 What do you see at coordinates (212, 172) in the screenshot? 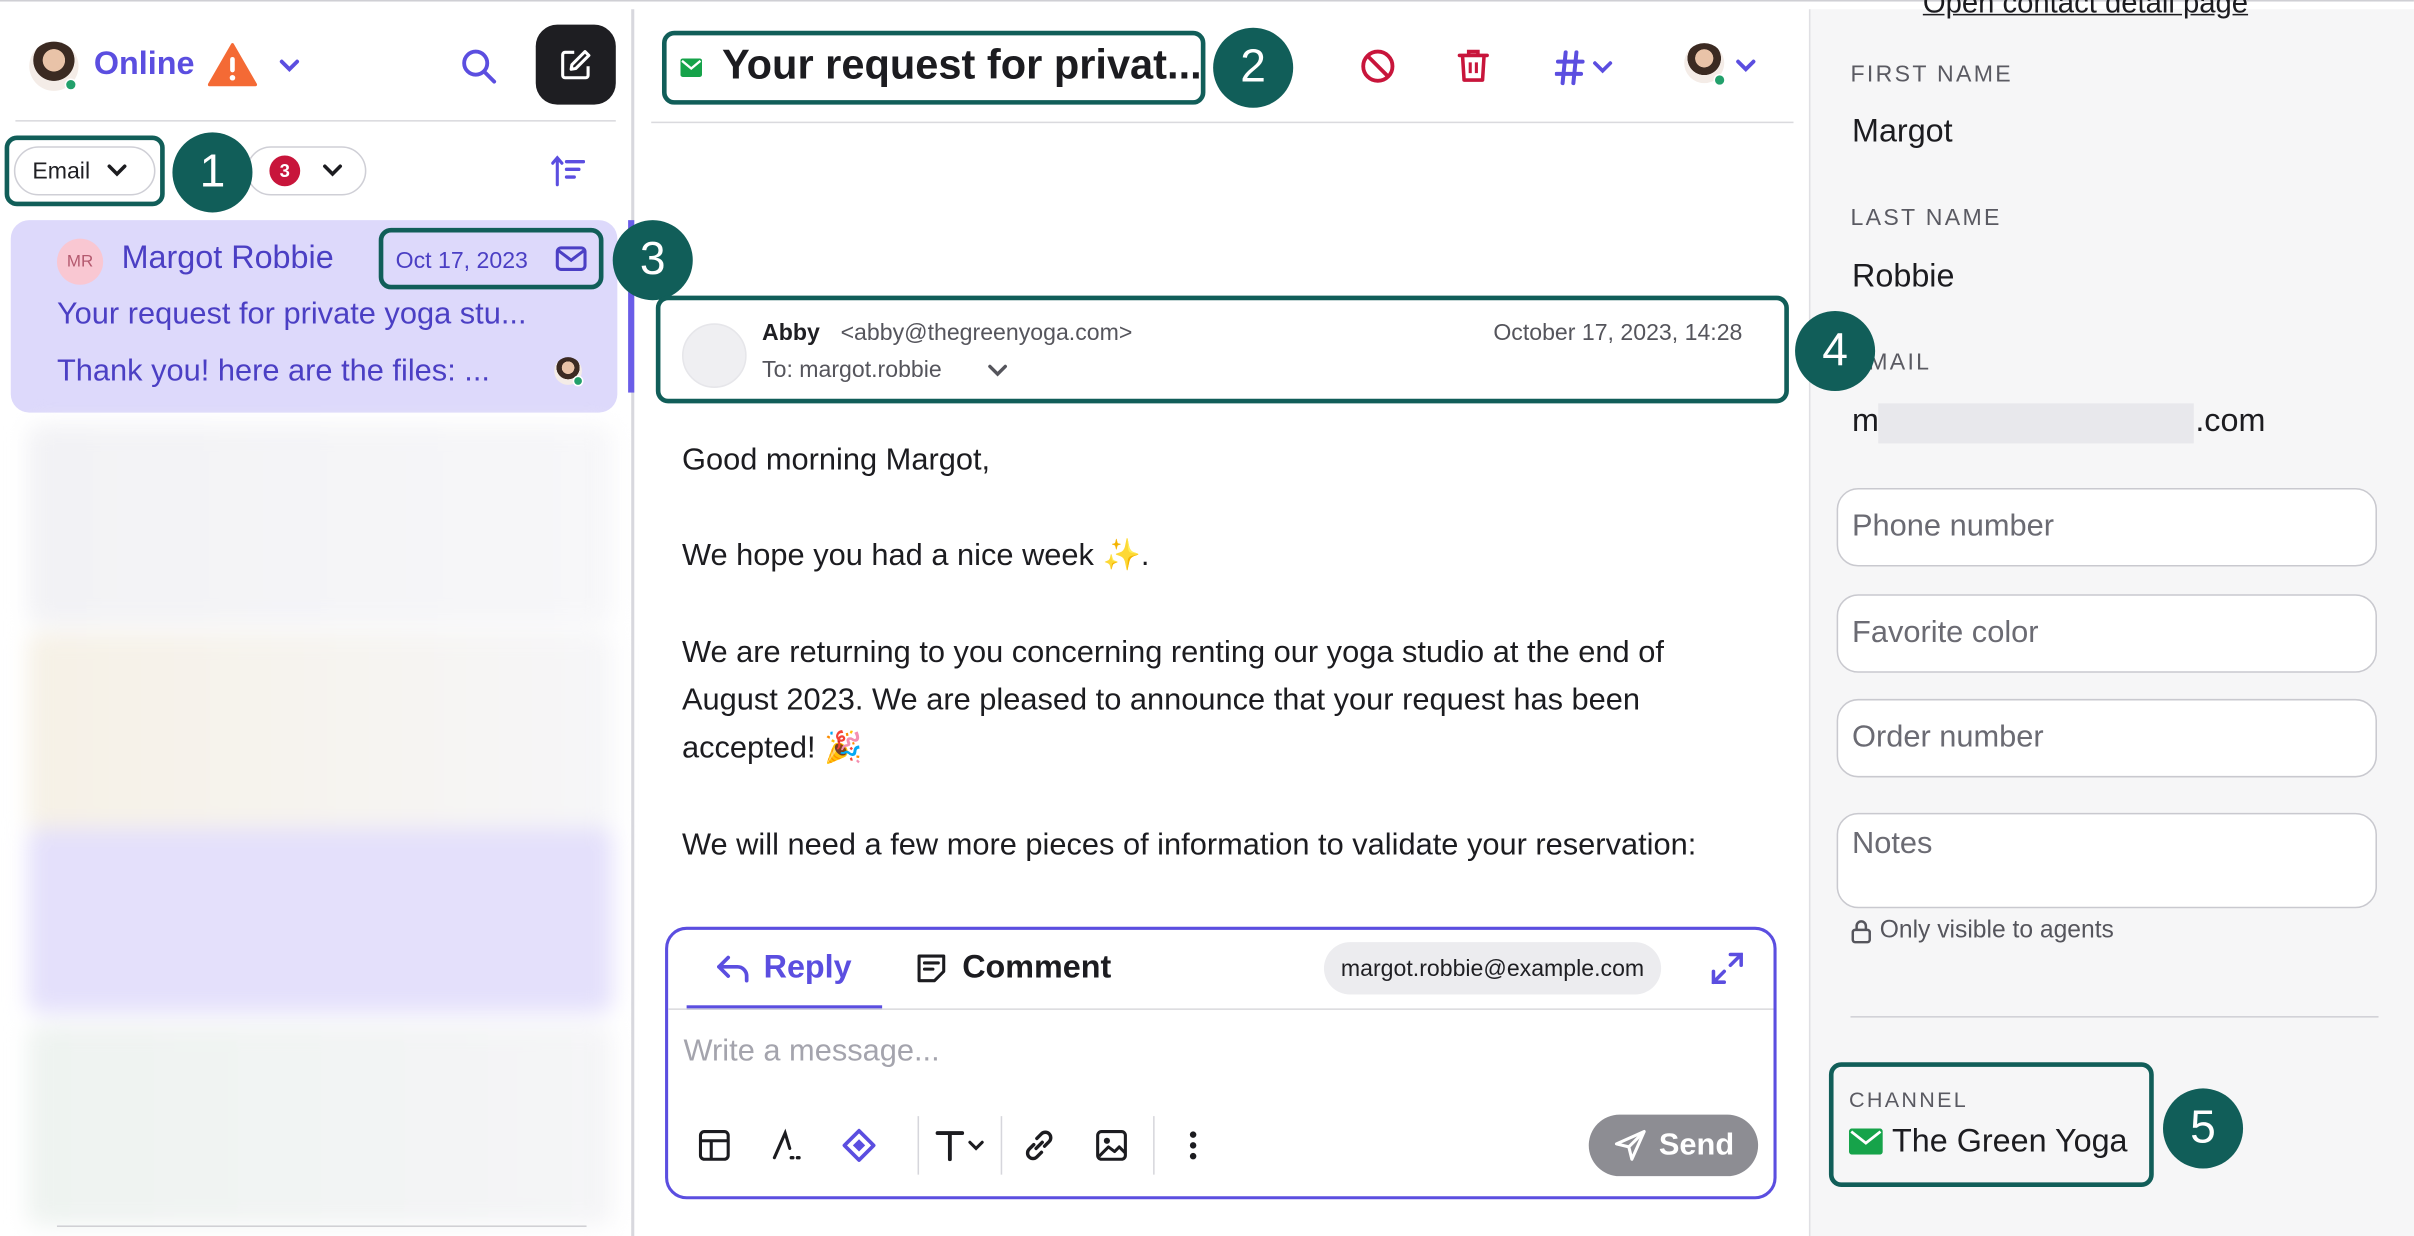
I see `callout-number: 1` at bounding box center [212, 172].